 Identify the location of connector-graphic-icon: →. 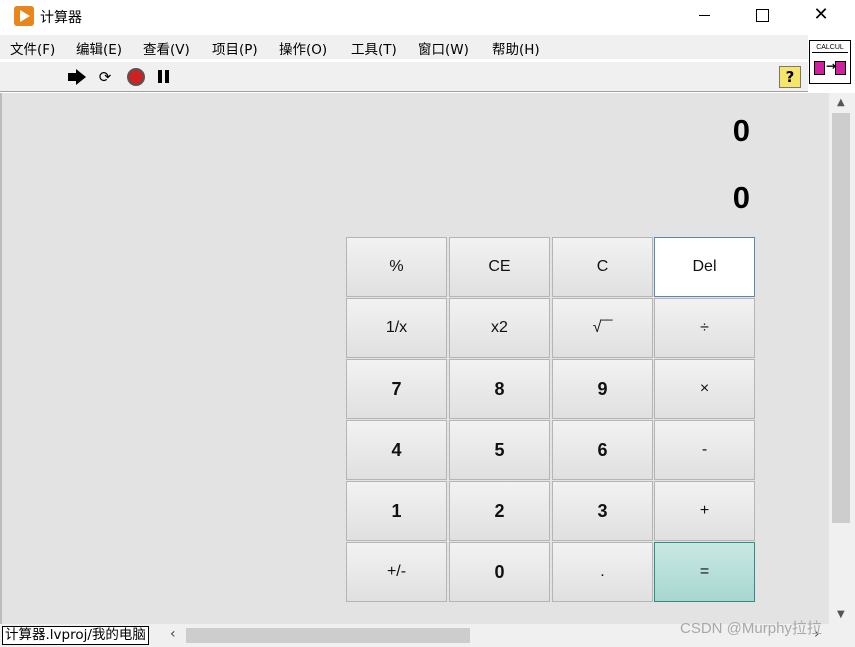
(830, 67).